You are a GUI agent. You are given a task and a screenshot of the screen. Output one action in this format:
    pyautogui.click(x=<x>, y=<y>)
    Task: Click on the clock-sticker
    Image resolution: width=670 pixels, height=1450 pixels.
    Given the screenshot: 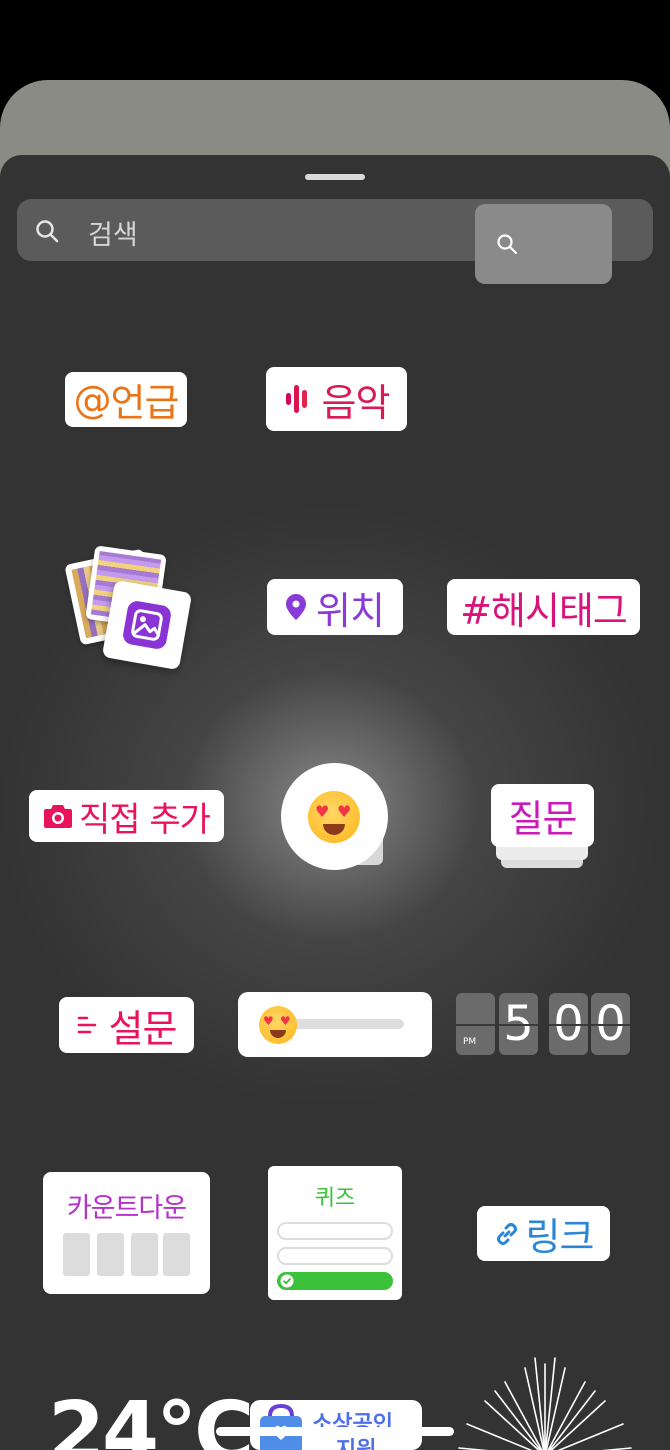 What is the action you would take?
    pyautogui.click(x=543, y=869)
    